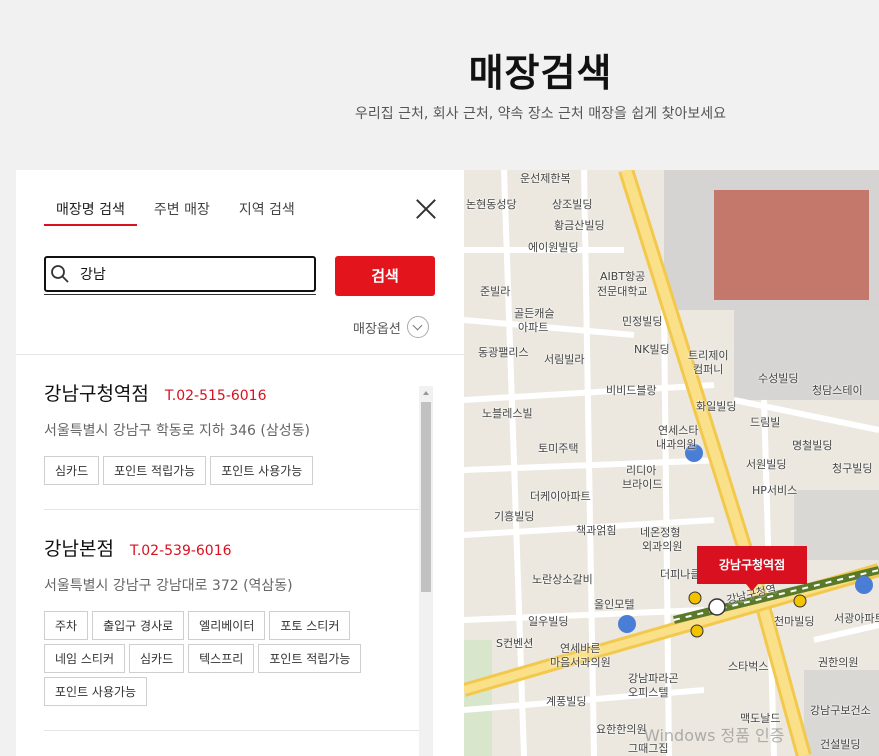 Image resolution: width=879 pixels, height=756 pixels. What do you see at coordinates (85, 658) in the screenshot?
I see `store-tag: 네임 스티커` at bounding box center [85, 658].